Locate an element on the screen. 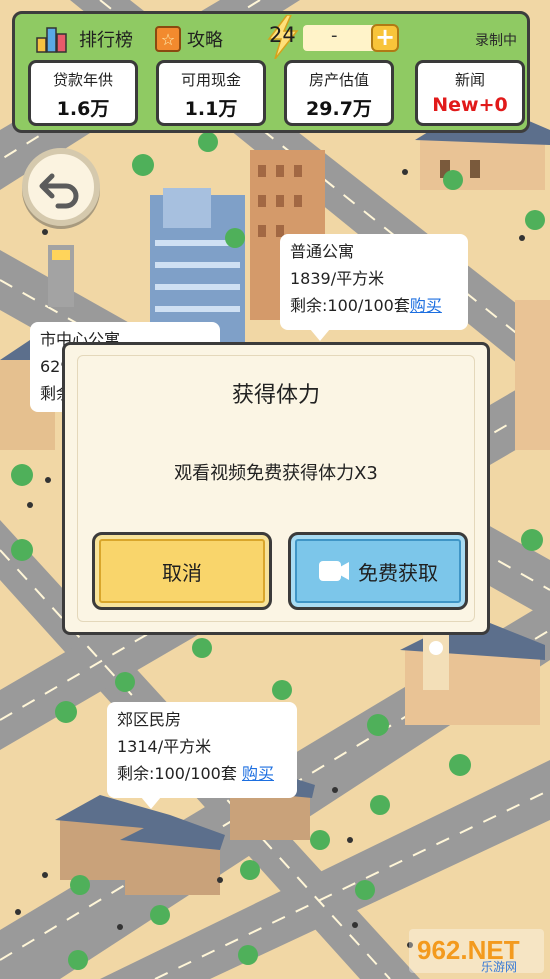 This screenshot has width=550, height=979. stat-value: New+0 is located at coordinates (470, 105).